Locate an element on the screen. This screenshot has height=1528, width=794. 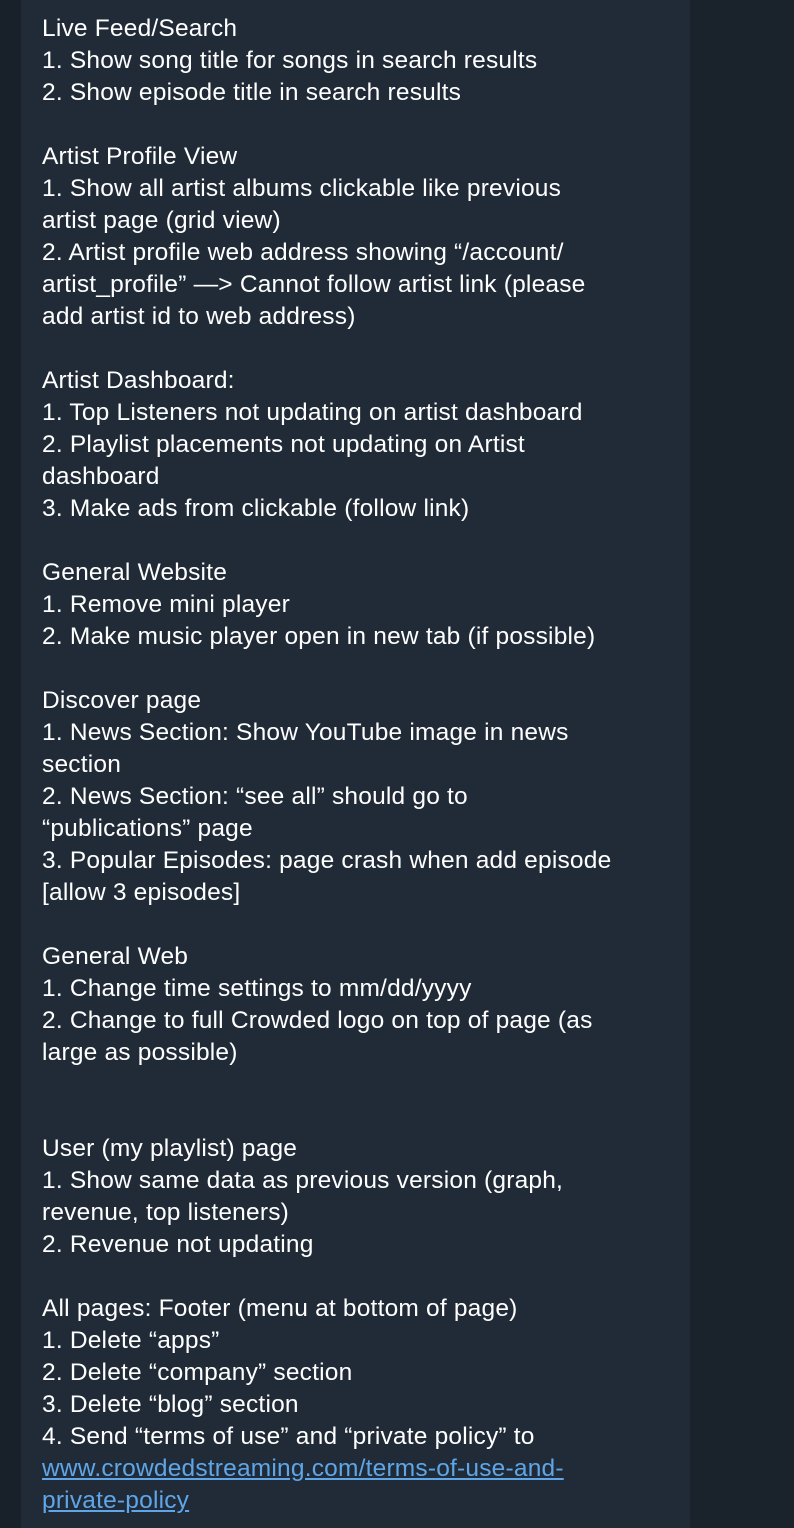
message-line: revenue, top listeners) is located at coordinates (166, 1212).